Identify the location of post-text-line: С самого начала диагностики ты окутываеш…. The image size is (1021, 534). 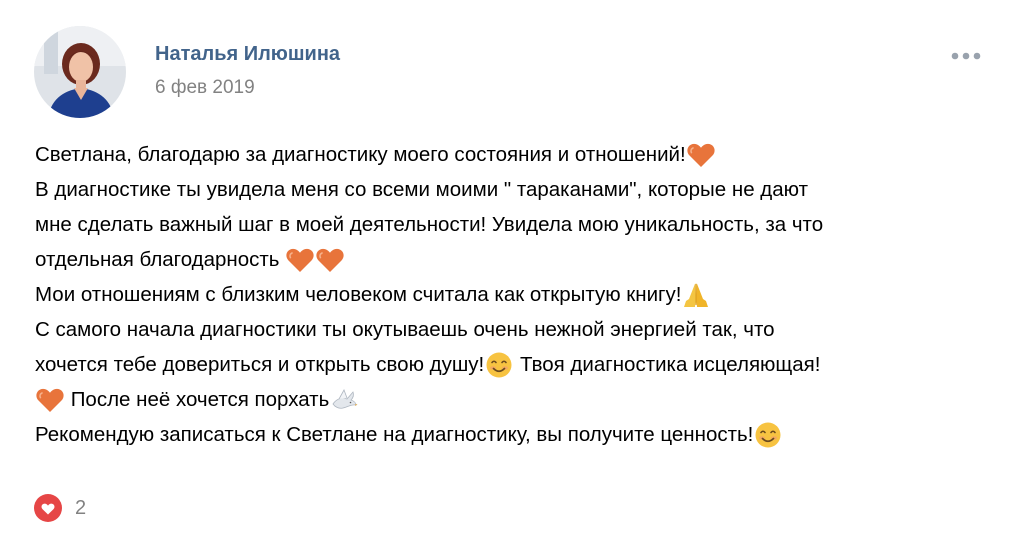
(522, 329).